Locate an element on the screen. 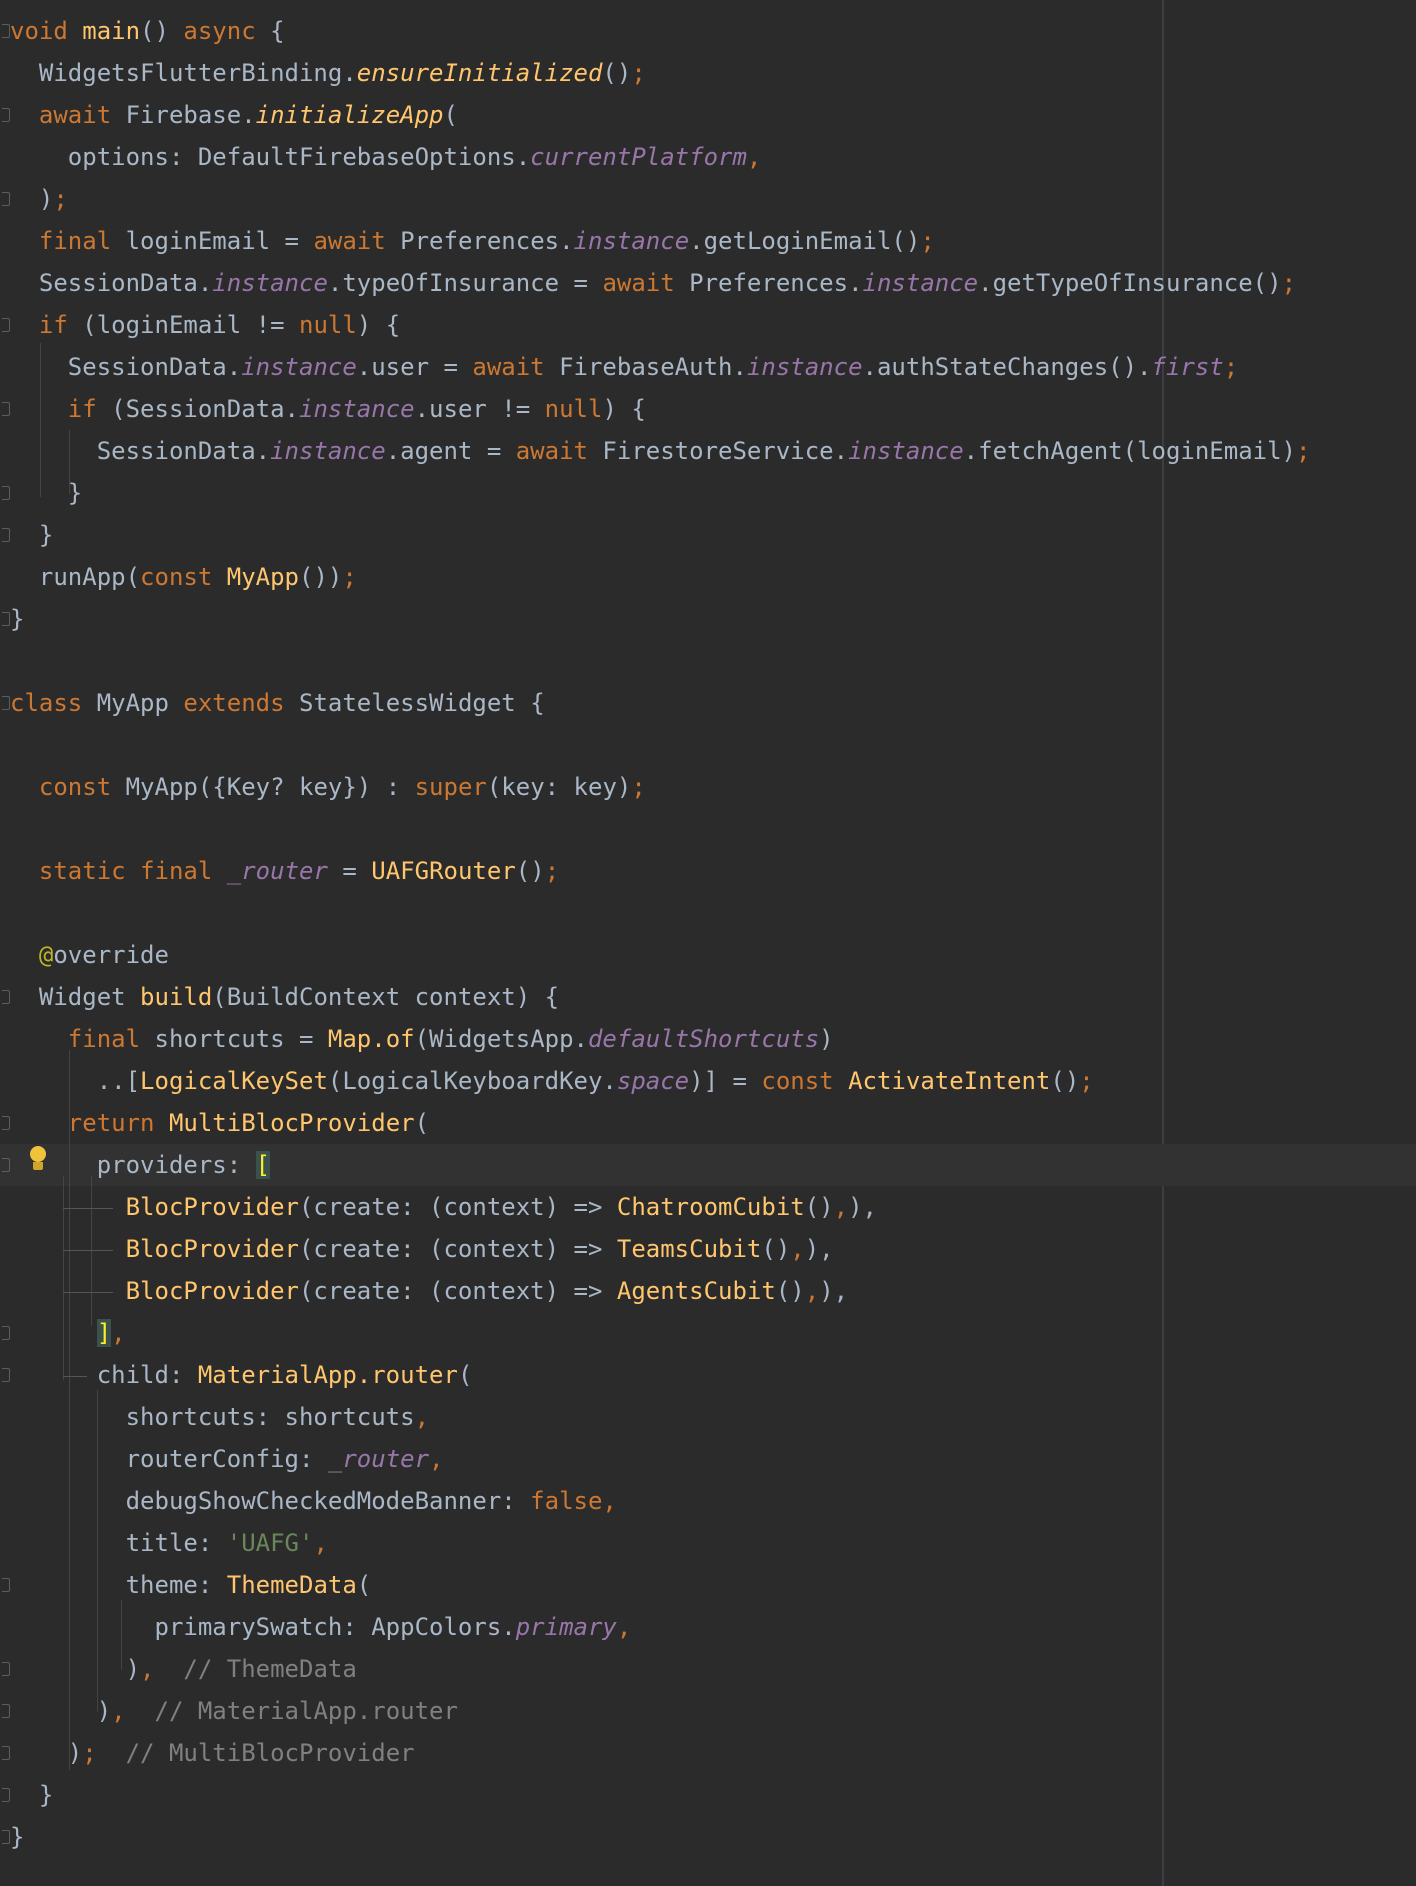 The width and height of the screenshot is (1416, 1886). code-text: ), // ThemeData is located at coordinates (183, 1669).